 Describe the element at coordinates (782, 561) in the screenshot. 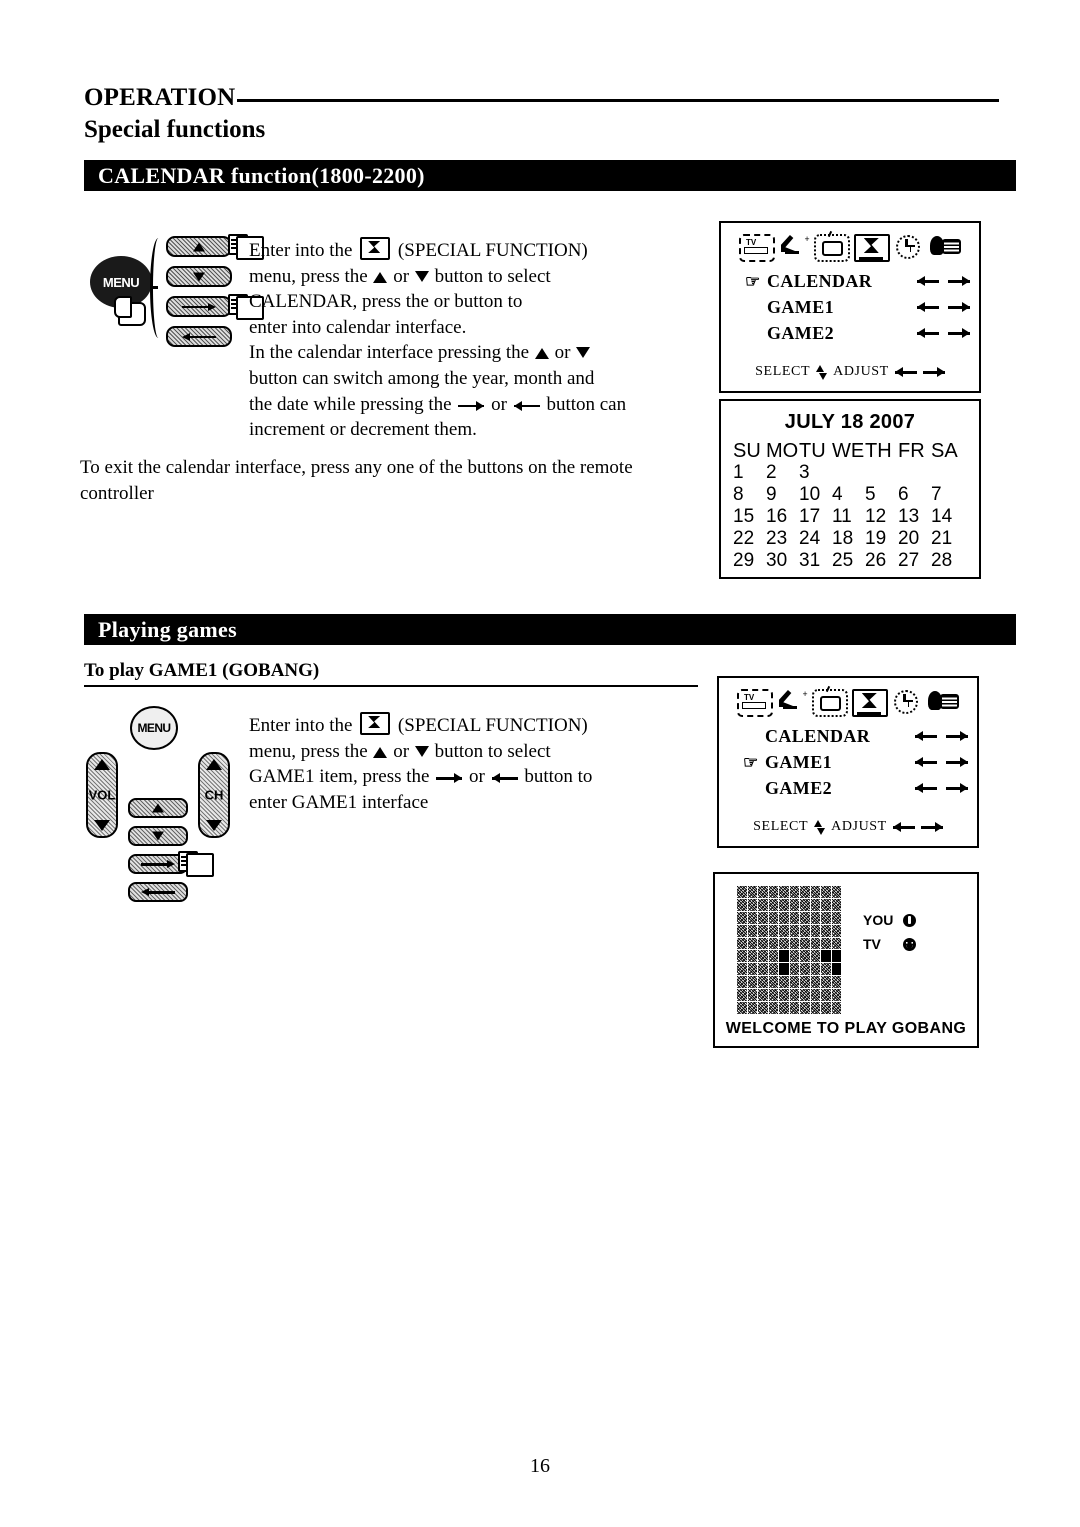

I see `day-cell: 30` at that location.